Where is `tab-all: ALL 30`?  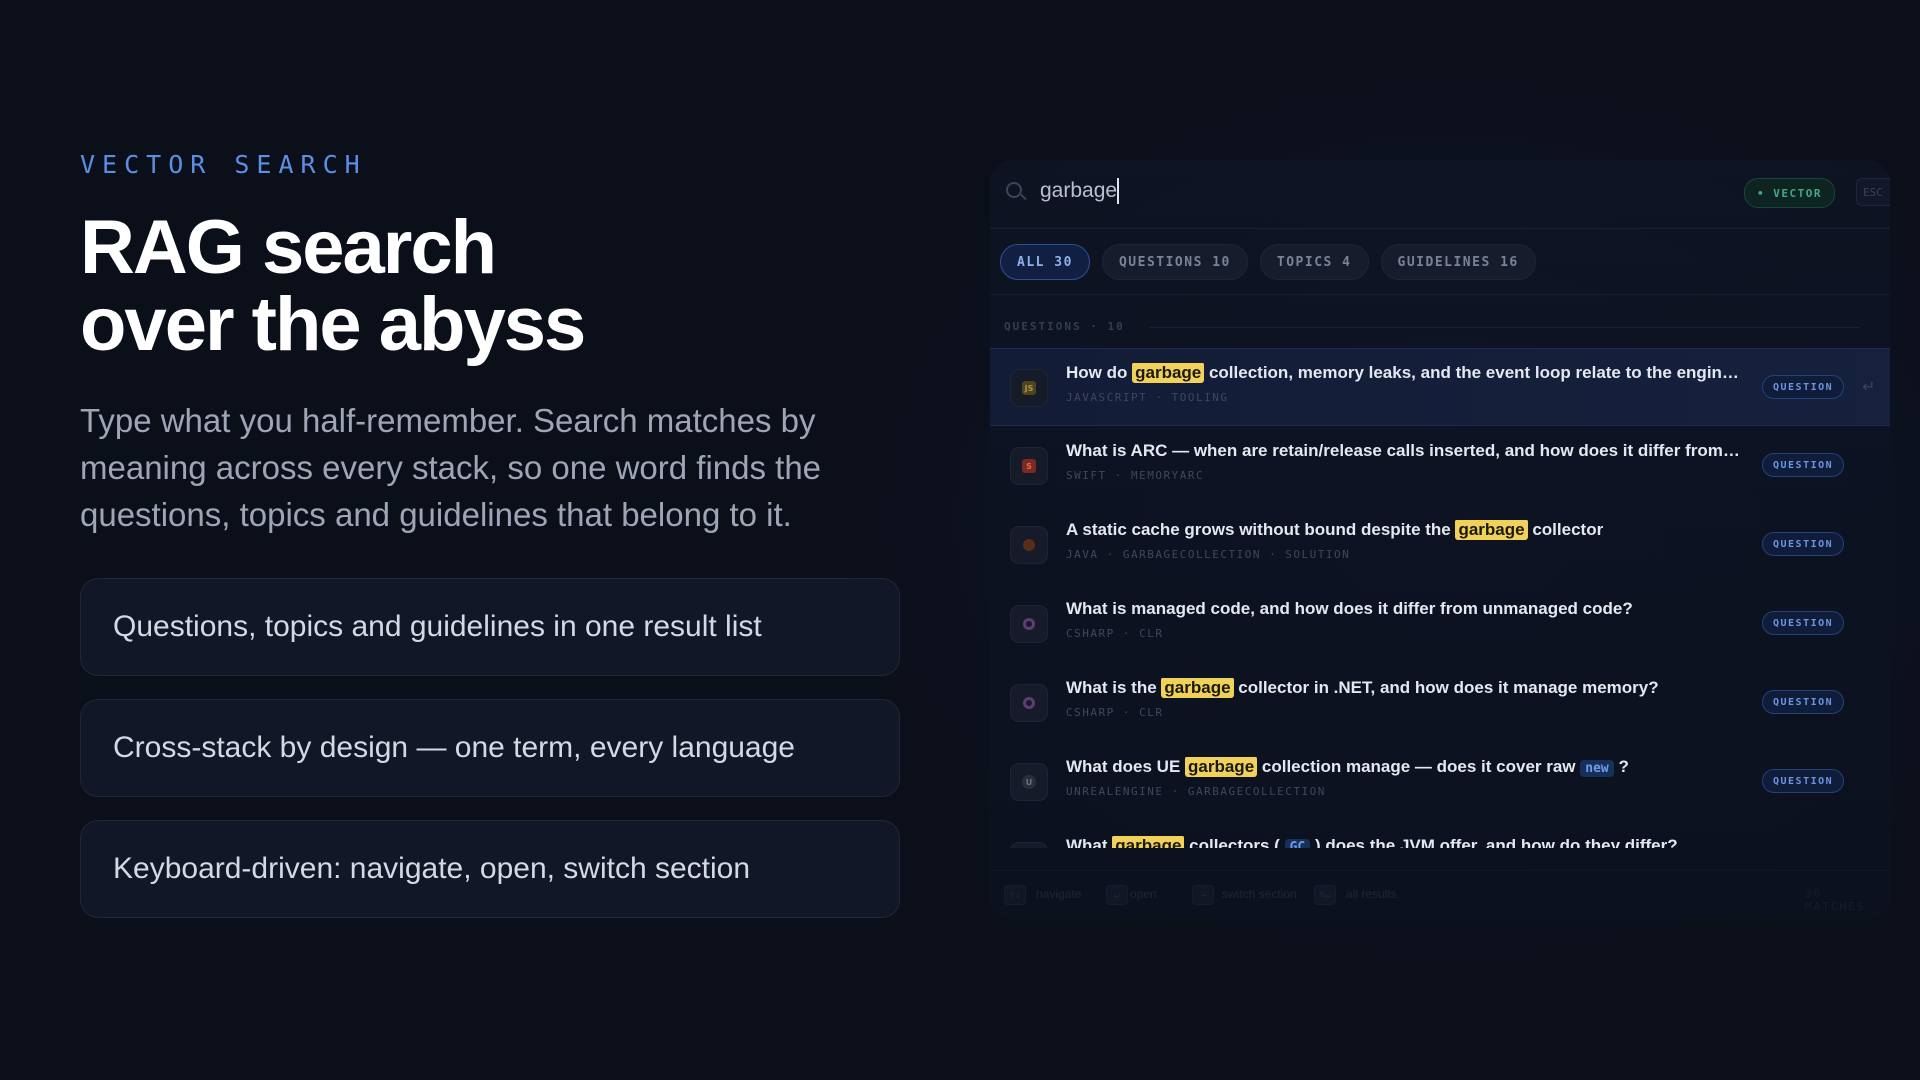
tab-all: ALL 30 is located at coordinates (1045, 262).